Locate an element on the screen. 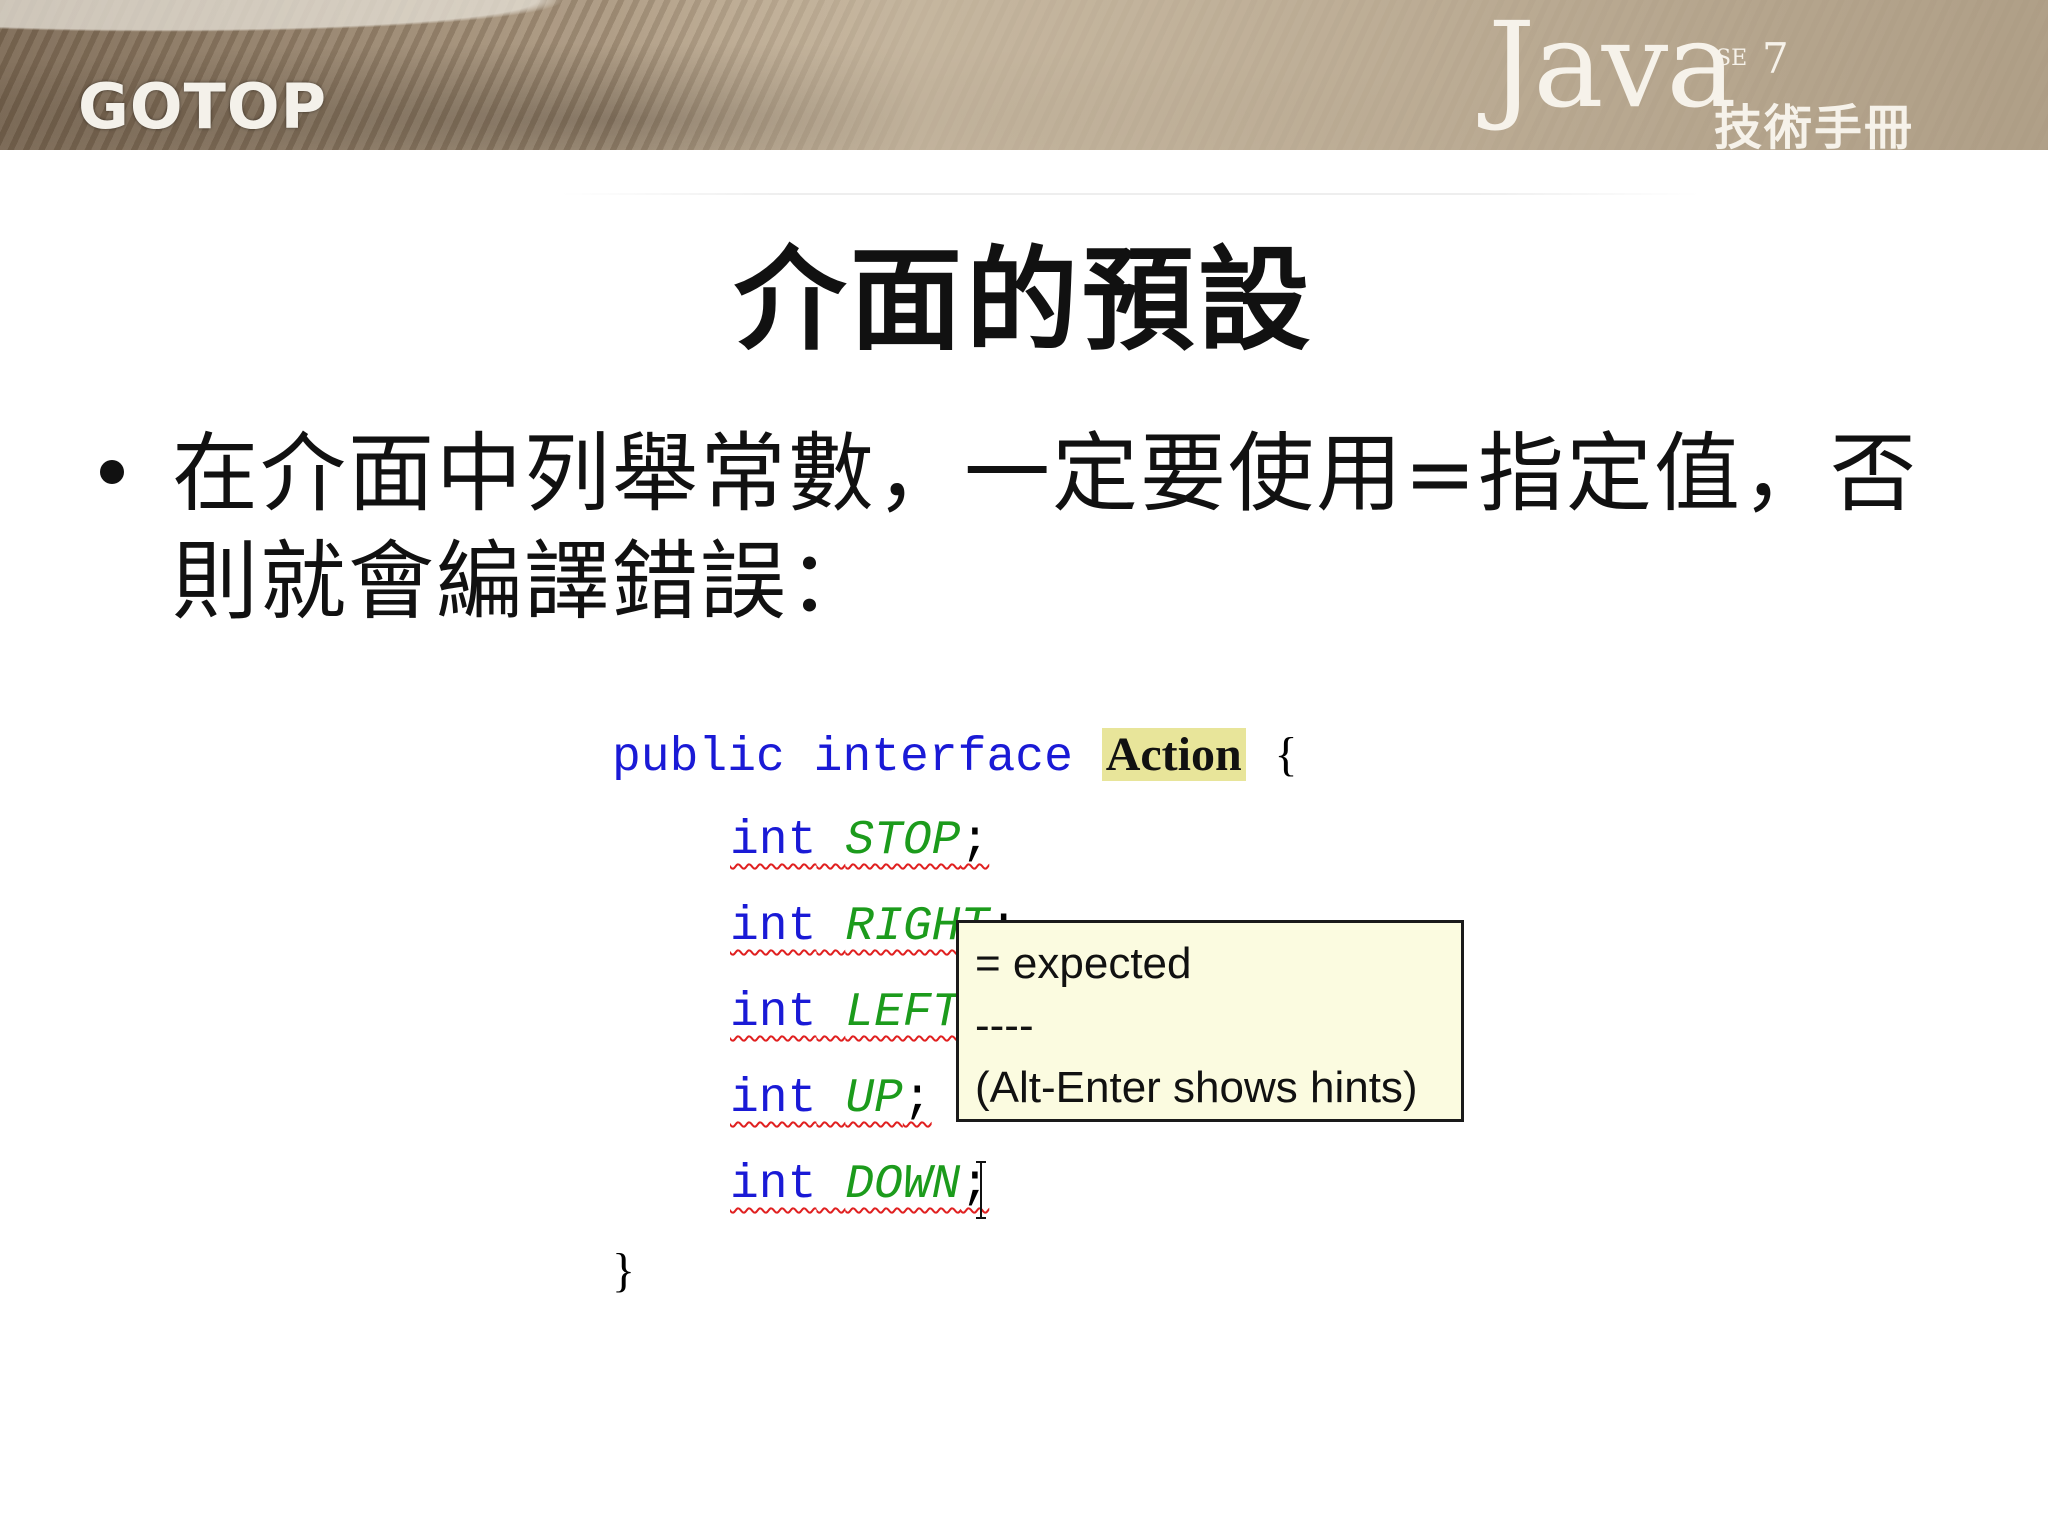 This screenshot has height=1536, width=2048. open-brace: { is located at coordinates (1286, 754).